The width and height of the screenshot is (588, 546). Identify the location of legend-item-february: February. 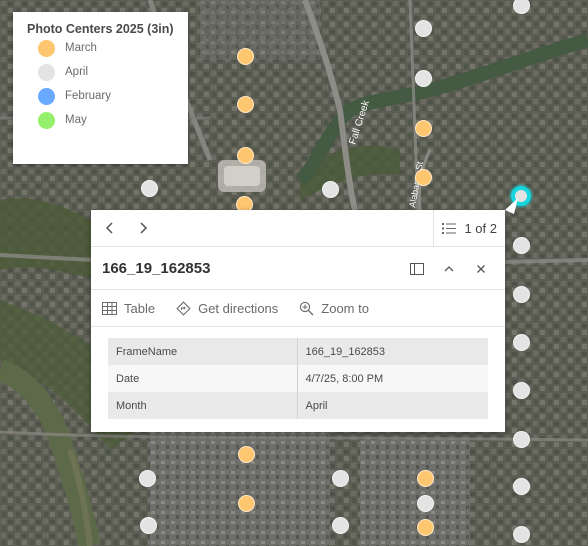
(113, 96).